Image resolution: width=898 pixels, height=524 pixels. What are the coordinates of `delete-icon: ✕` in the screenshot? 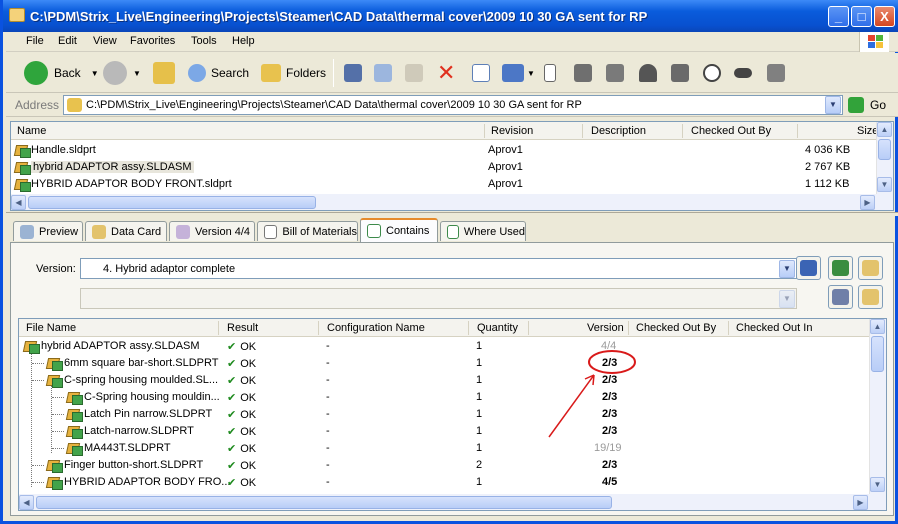 It's located at (446, 72).